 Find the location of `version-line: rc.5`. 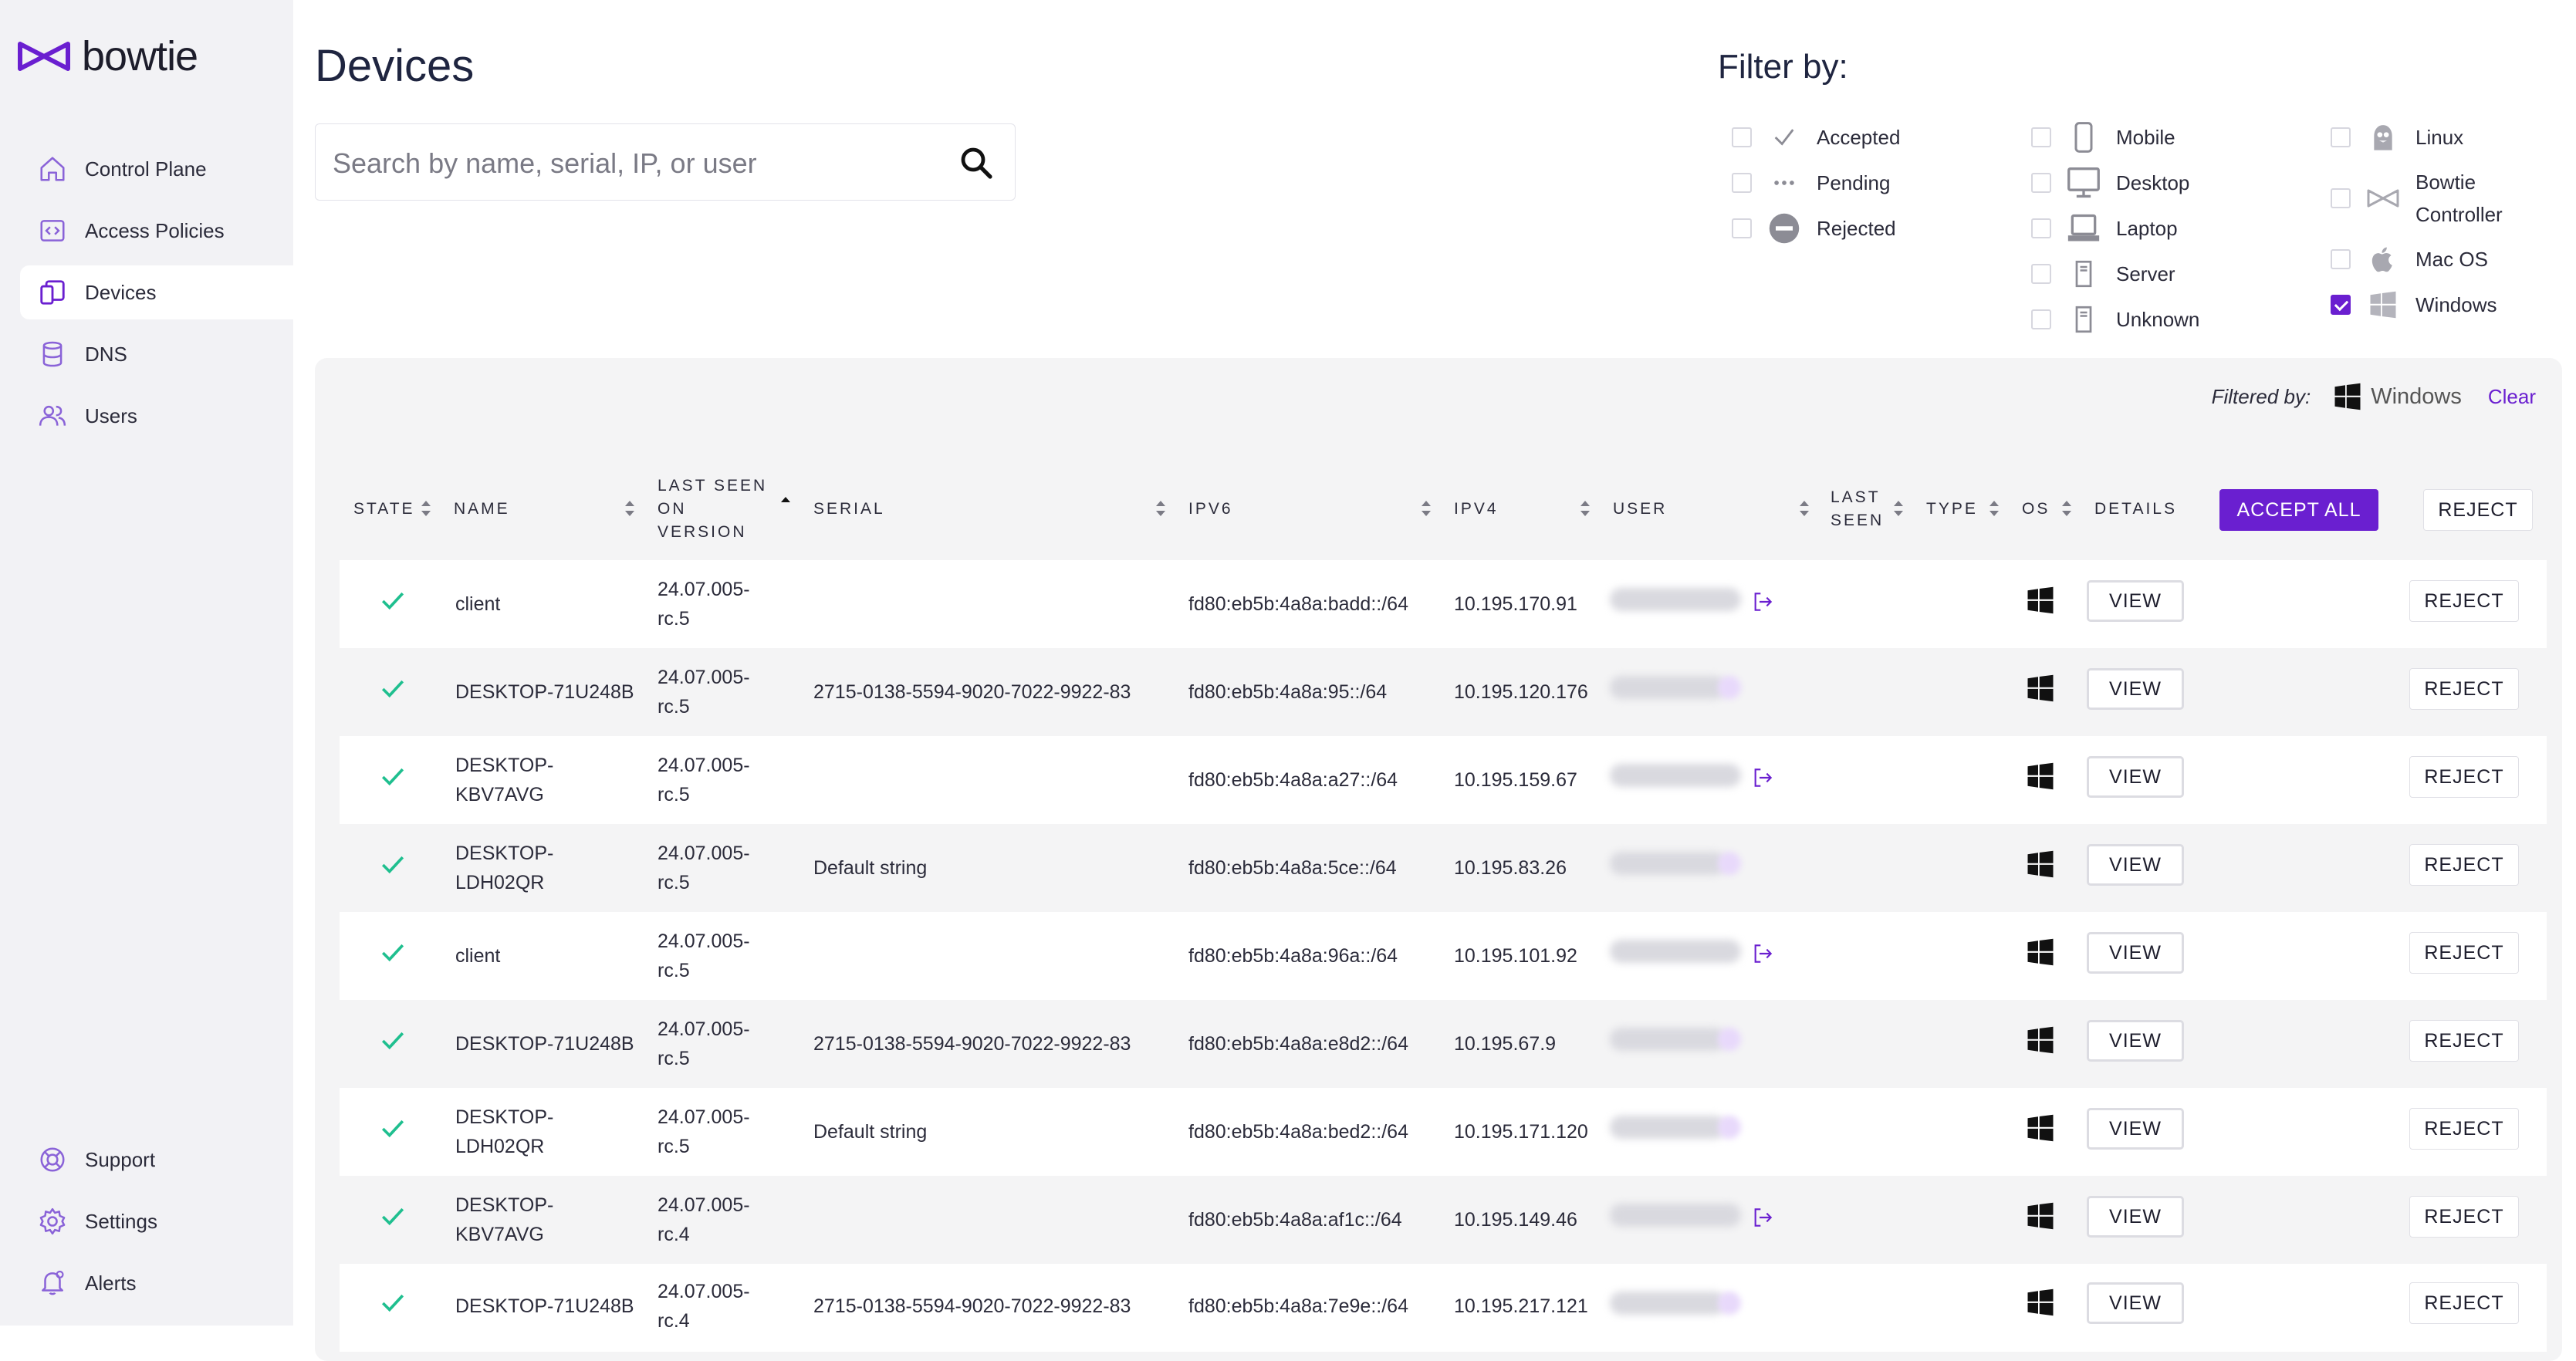

version-line: rc.5 is located at coordinates (674, 707).